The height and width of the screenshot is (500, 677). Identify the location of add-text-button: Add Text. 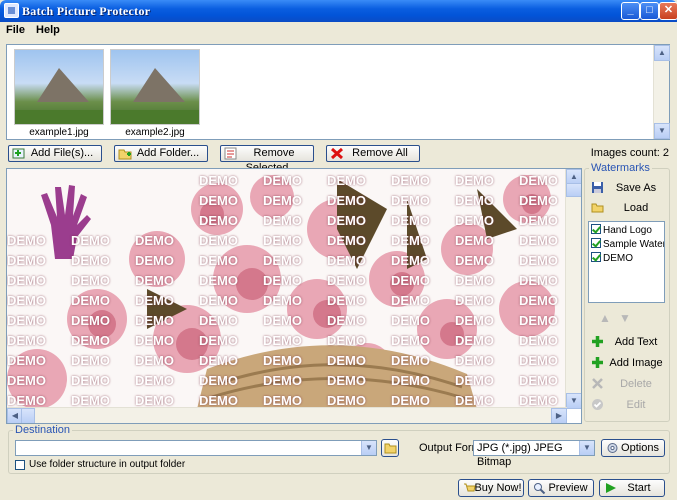
(628, 342).